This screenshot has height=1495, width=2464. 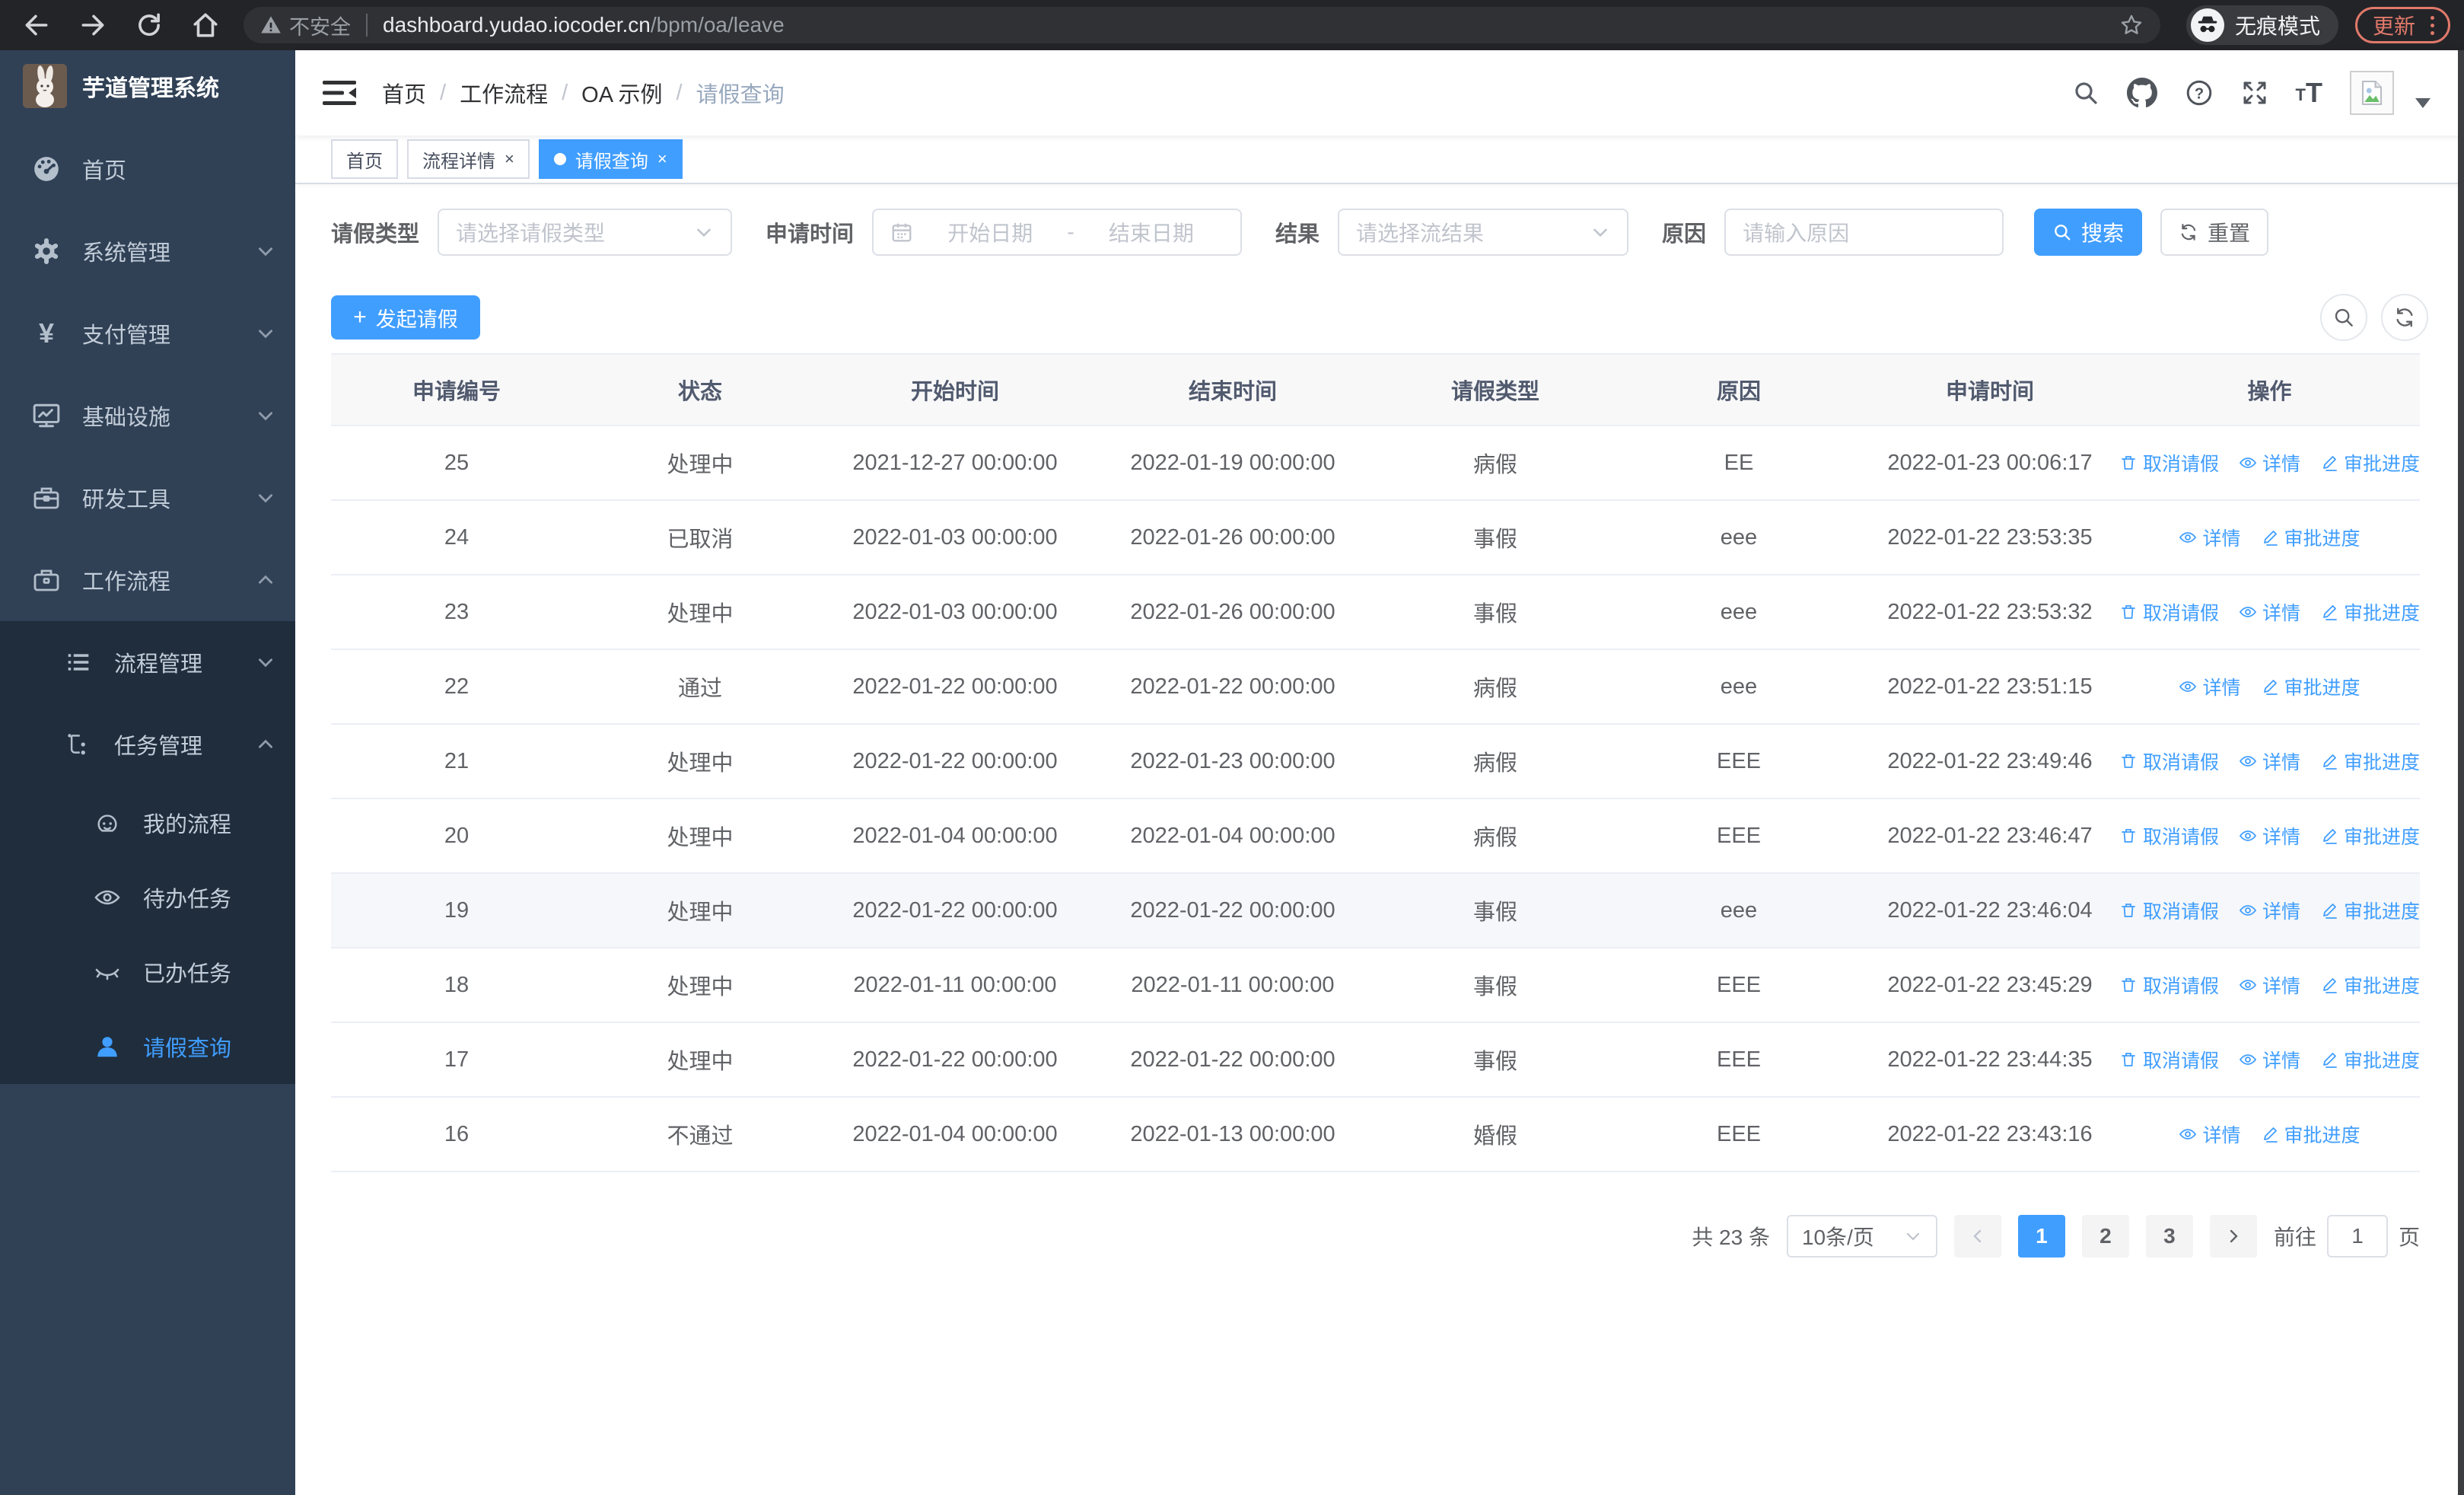 I want to click on github-icon, so click(x=2141, y=93).